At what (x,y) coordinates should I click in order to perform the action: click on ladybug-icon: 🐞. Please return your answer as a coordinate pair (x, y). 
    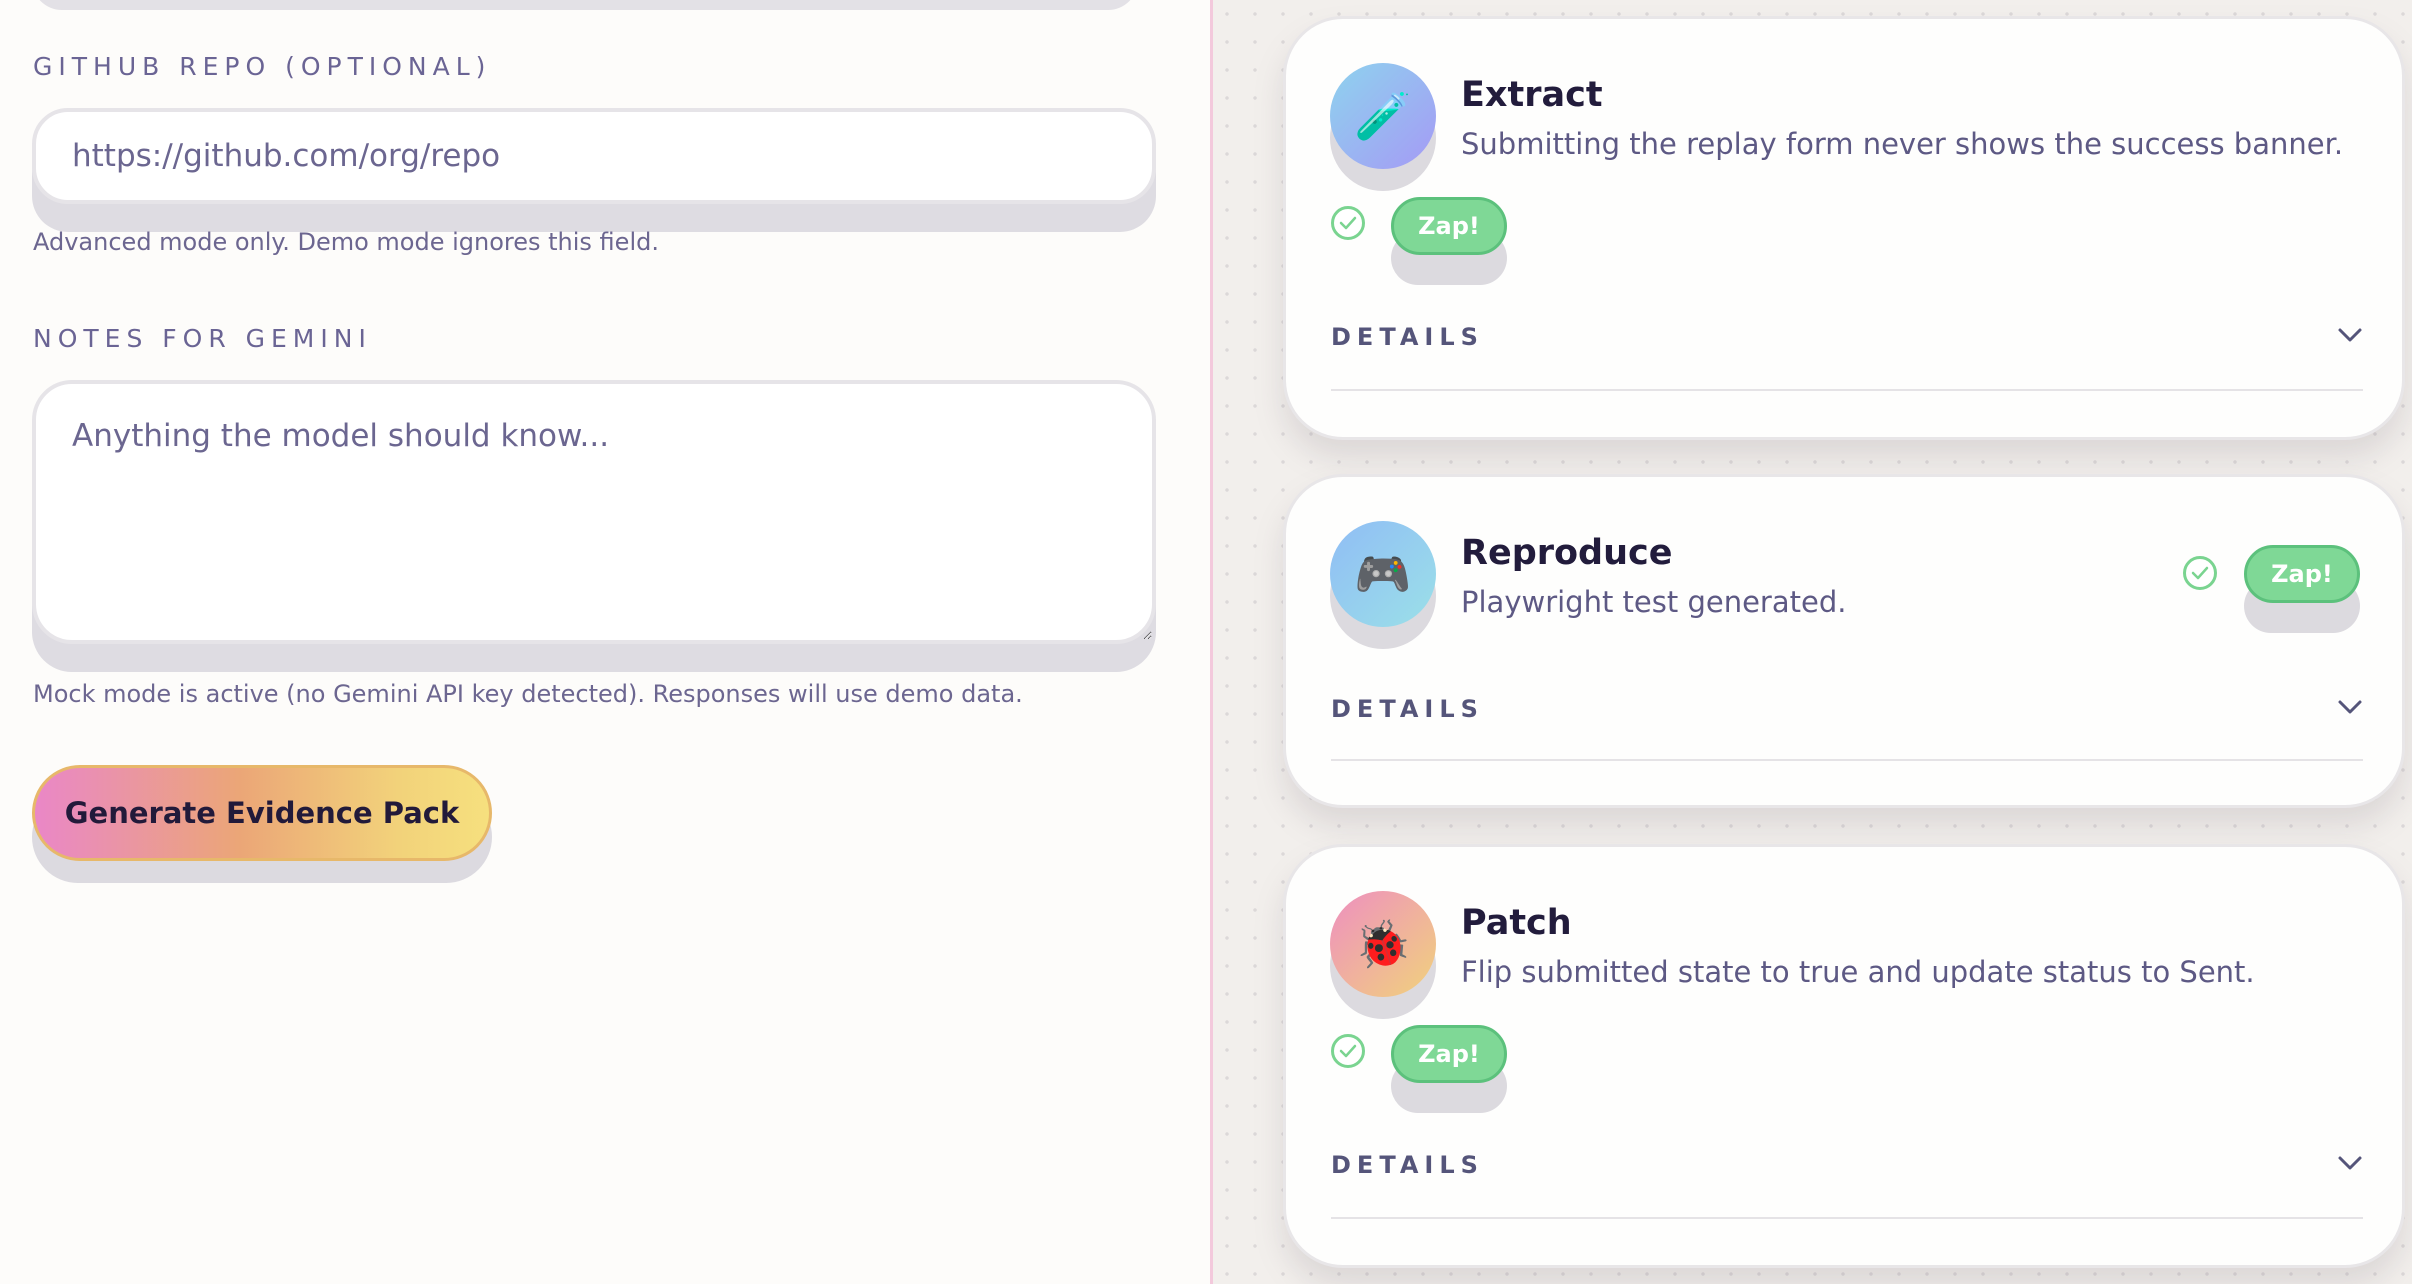
    Looking at the image, I should click on (1383, 944).